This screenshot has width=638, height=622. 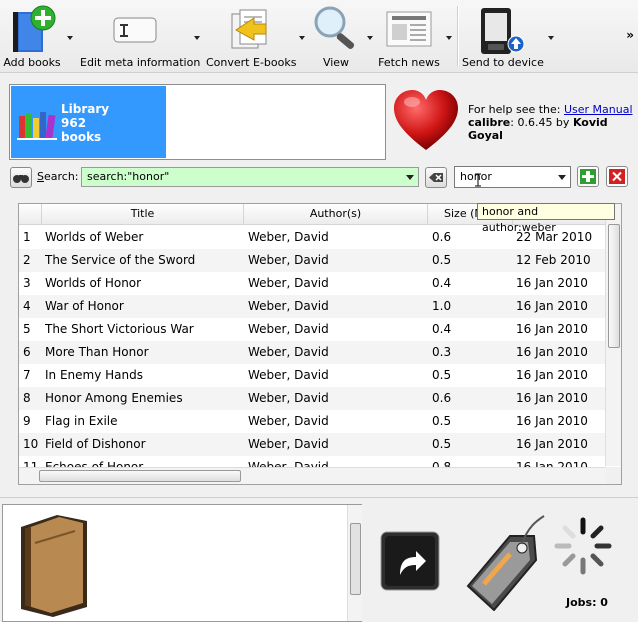 I want to click on send-to-device-label: Send to device, so click(x=503, y=62).